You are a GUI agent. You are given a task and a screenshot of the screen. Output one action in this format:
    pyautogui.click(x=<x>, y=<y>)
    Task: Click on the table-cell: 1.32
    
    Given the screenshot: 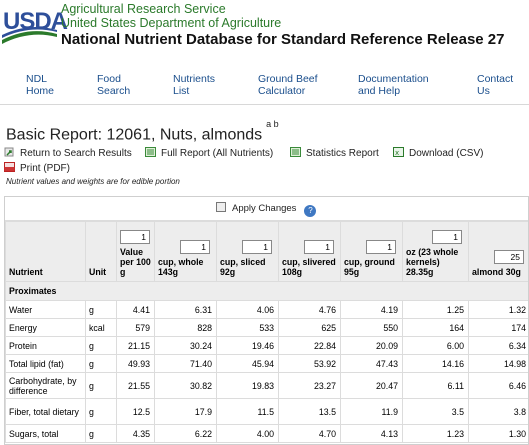 What is the action you would take?
    pyautogui.click(x=498, y=309)
    